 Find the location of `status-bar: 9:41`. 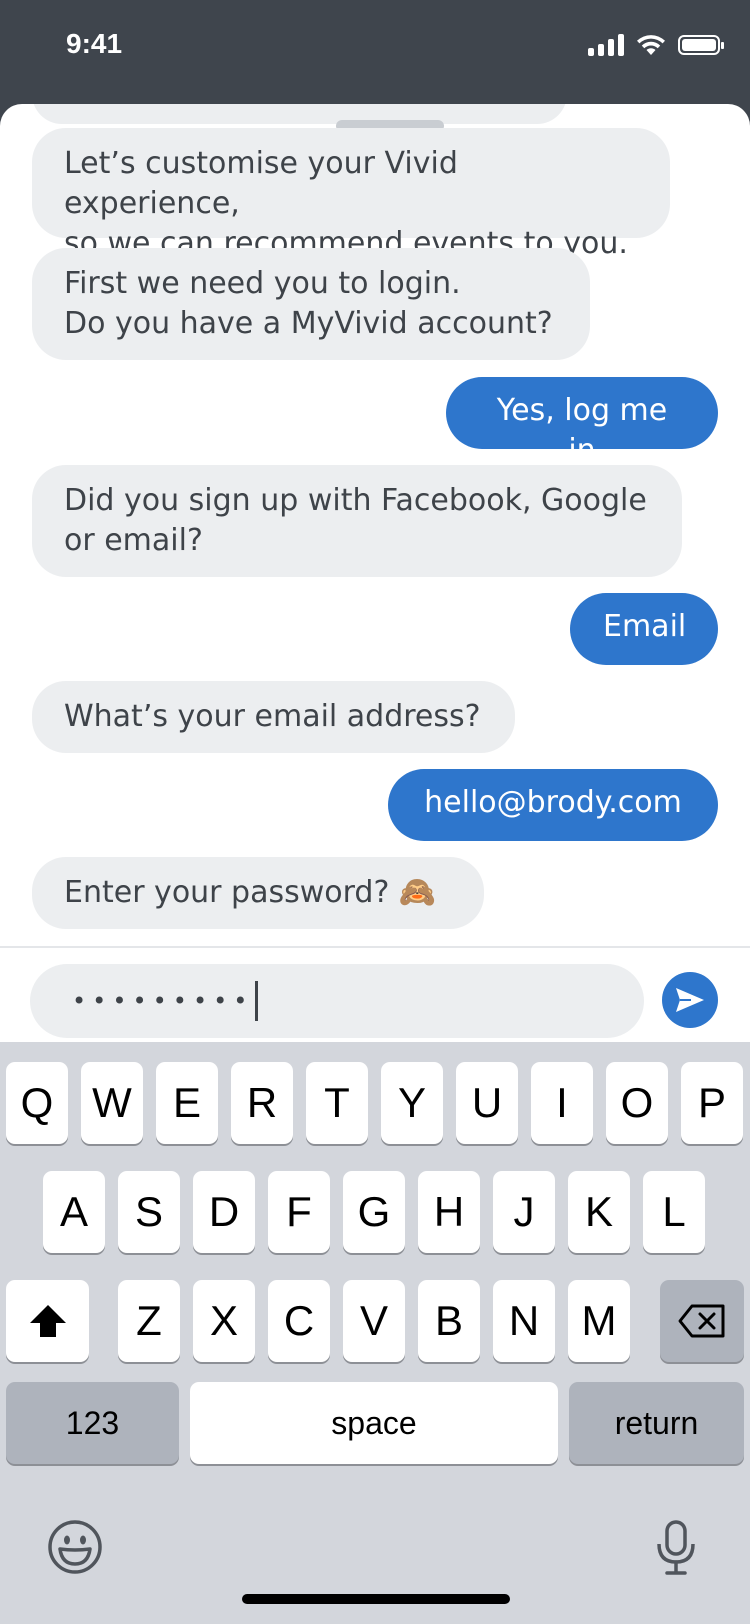

status-bar: 9:41 is located at coordinates (375, 50).